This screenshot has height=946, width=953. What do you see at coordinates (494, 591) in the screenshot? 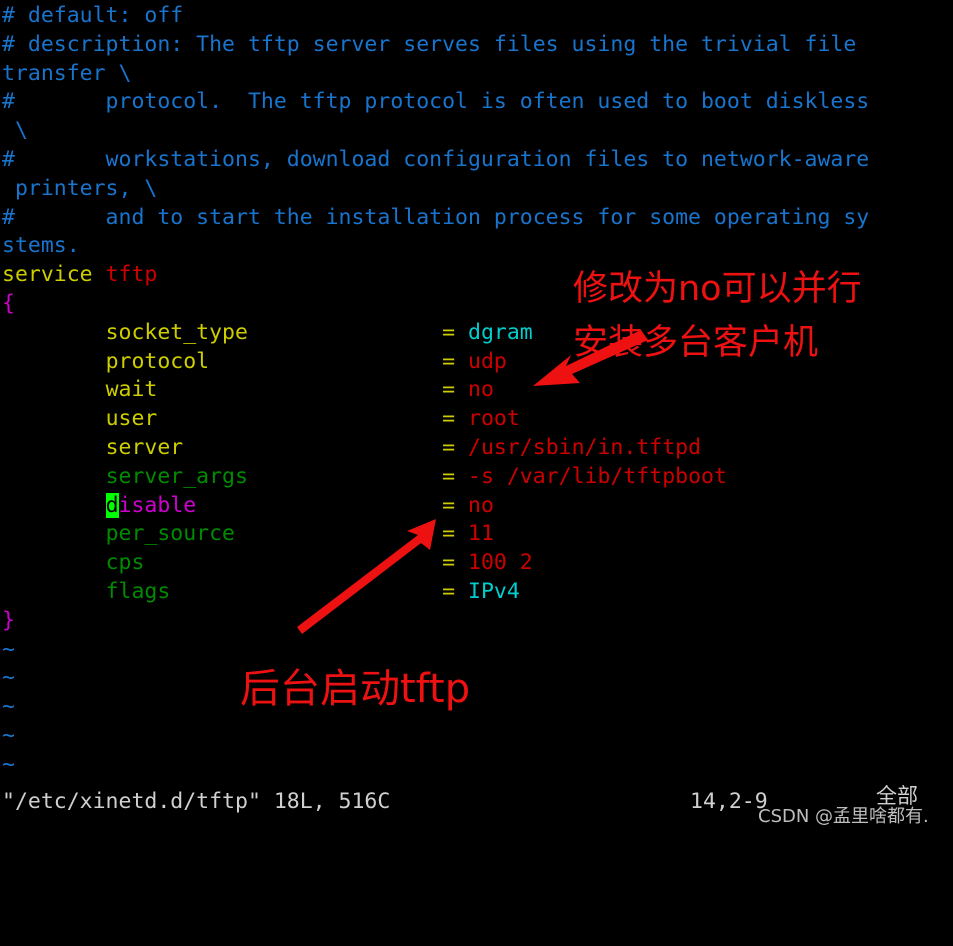
I see `config-value: IPv4` at bounding box center [494, 591].